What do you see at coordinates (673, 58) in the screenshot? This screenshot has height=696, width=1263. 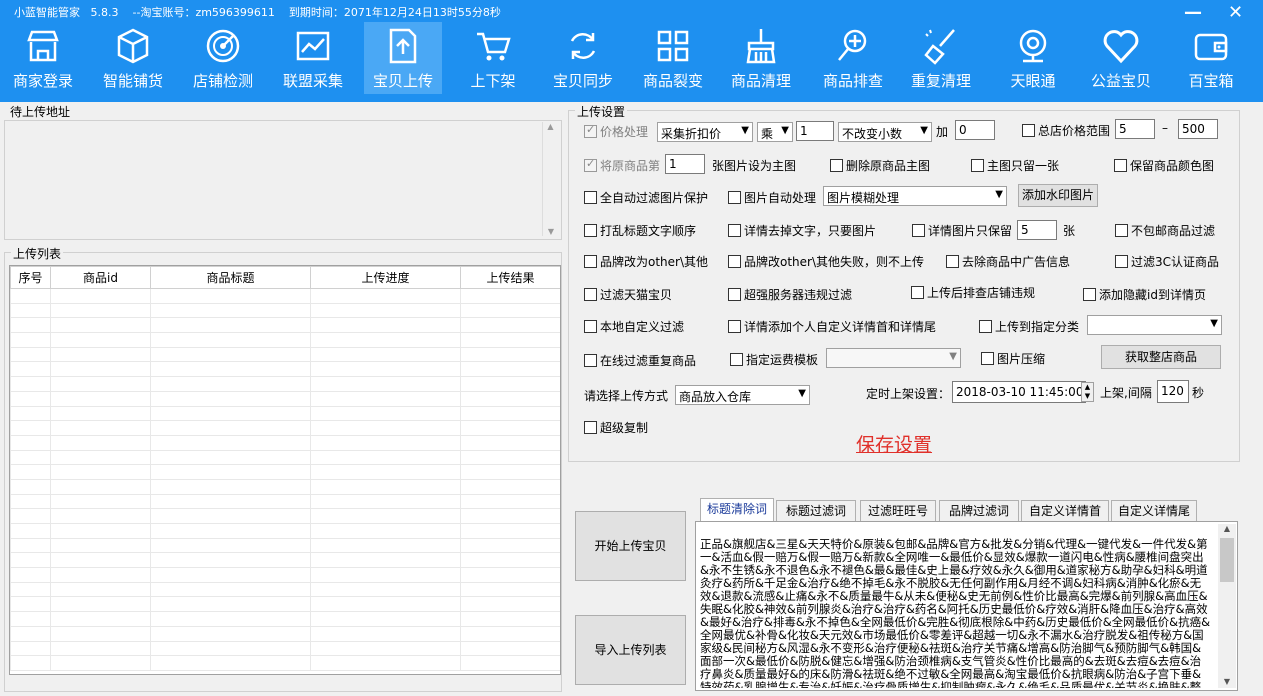 I see `nav-grid: 商品裂变` at bounding box center [673, 58].